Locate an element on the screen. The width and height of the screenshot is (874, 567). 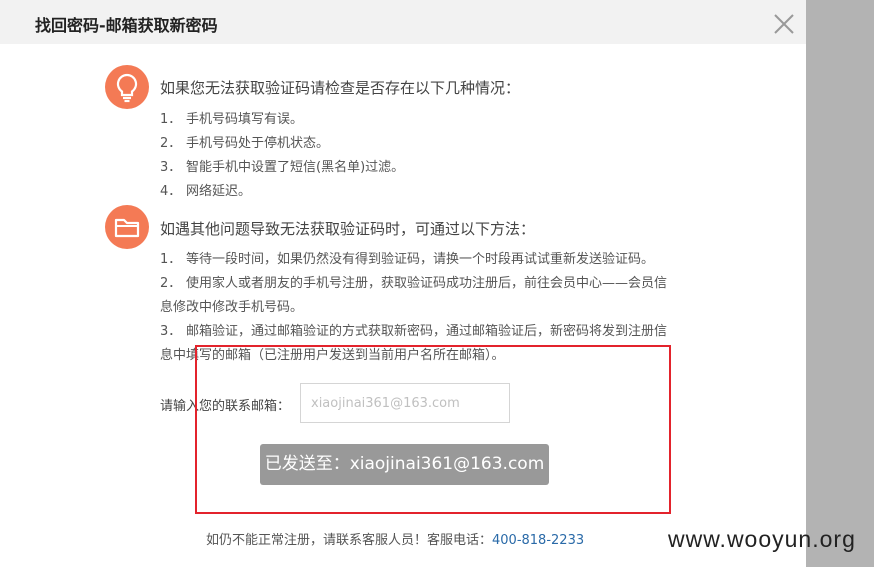
list-item: 1． 手机号码填写有误。 is located at coordinates (440, 120).